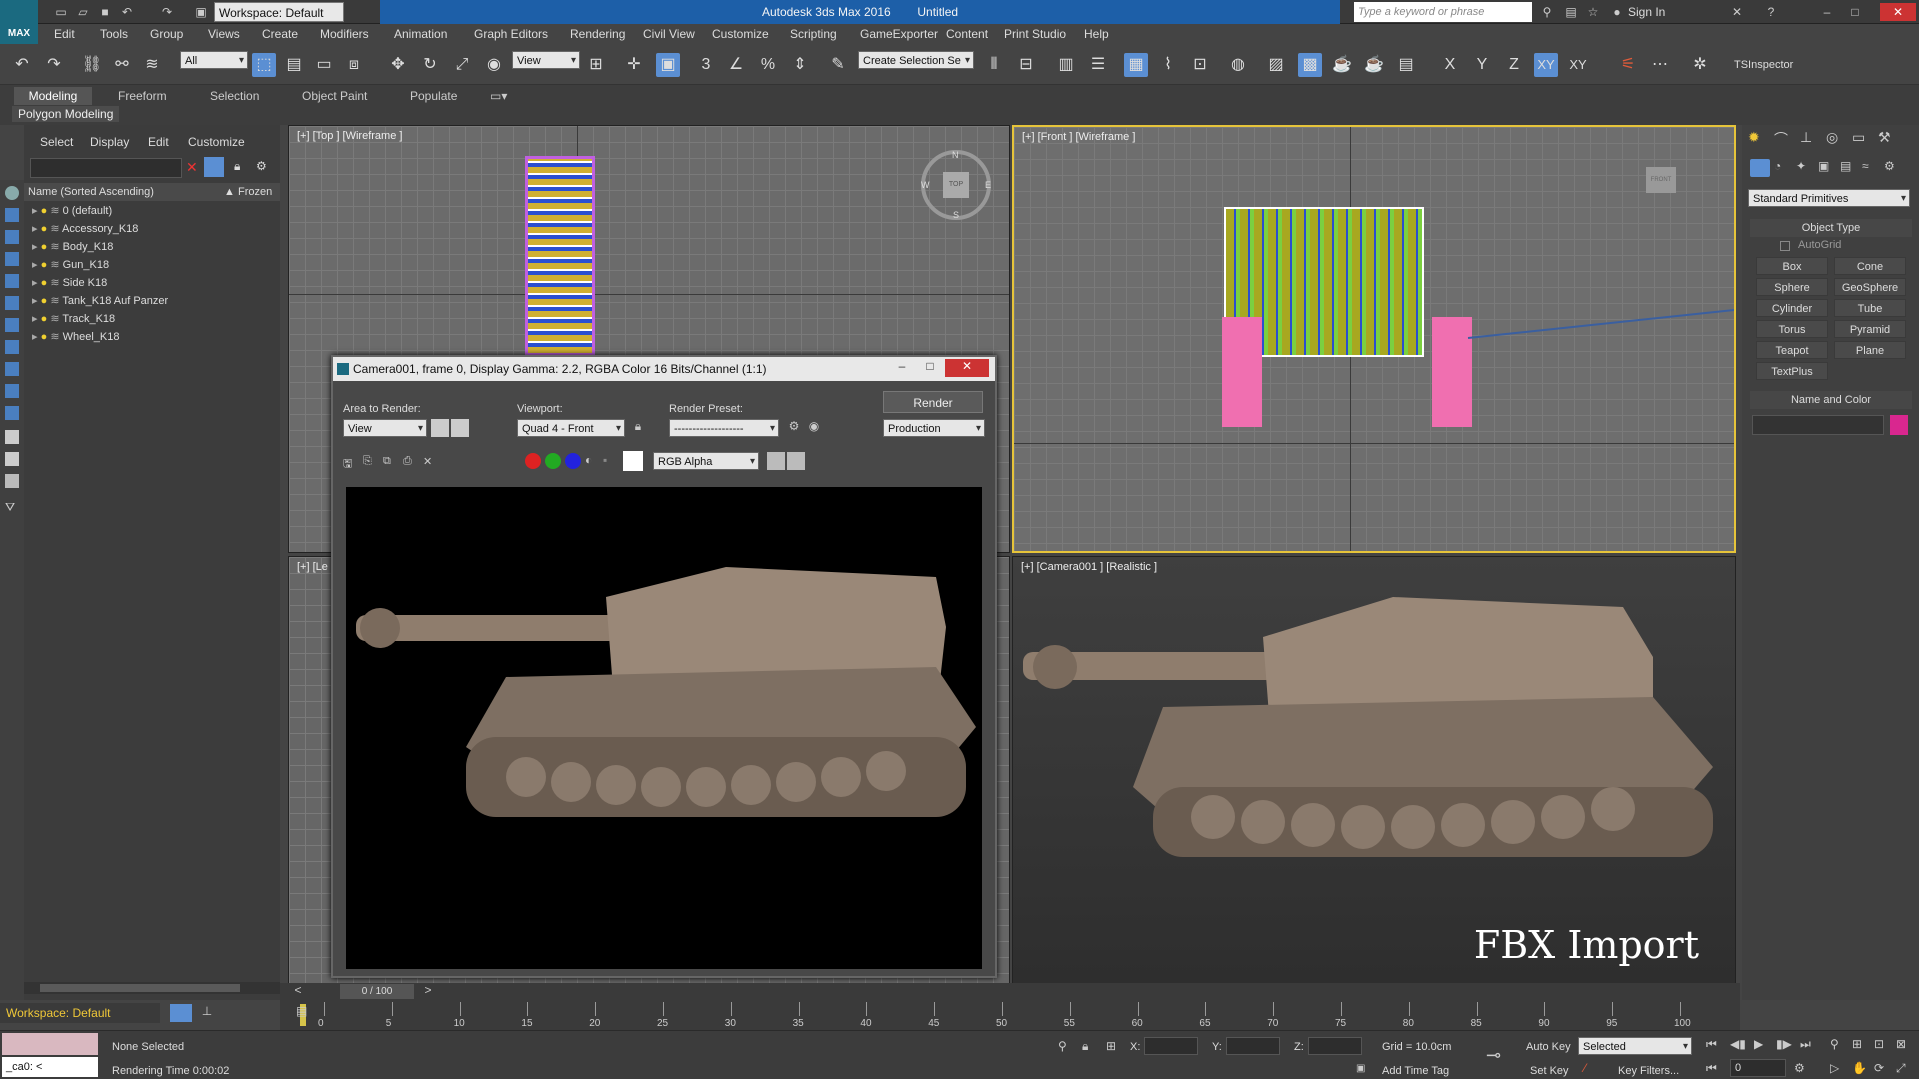 This screenshot has width=1919, height=1079. Describe the element at coordinates (1738, 1044) in the screenshot. I see `prev-key-icon: ◀▮` at that location.